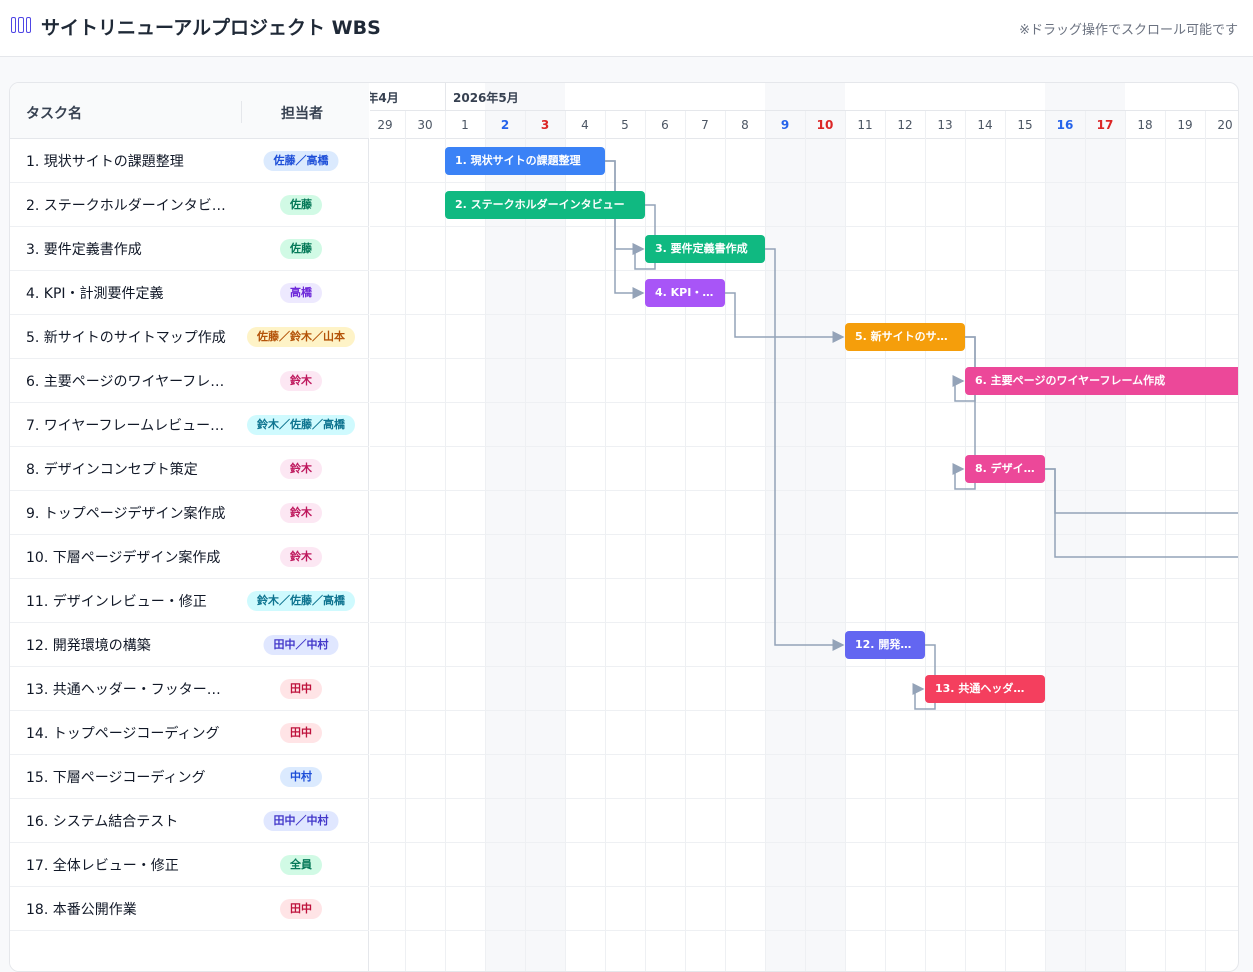 The image size is (1253, 972). What do you see at coordinates (102, 822) in the screenshot?
I see `task-name: 16. システム結合テスト` at bounding box center [102, 822].